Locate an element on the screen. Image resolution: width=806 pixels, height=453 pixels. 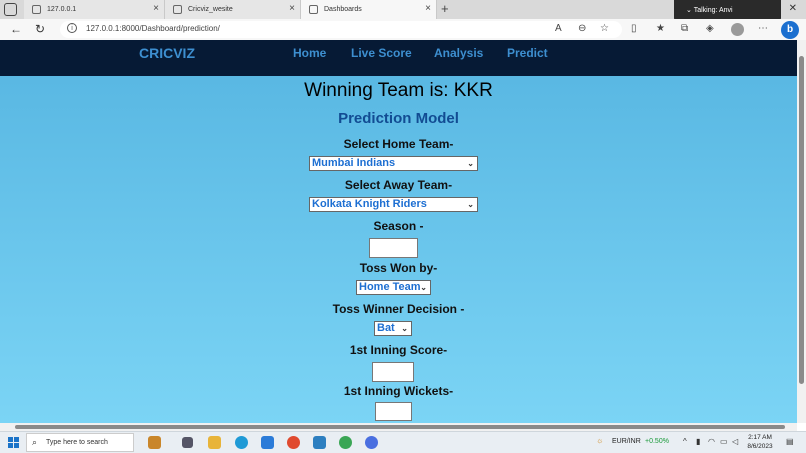
window-close-icon: ✕ is located at coordinates (793, 8).